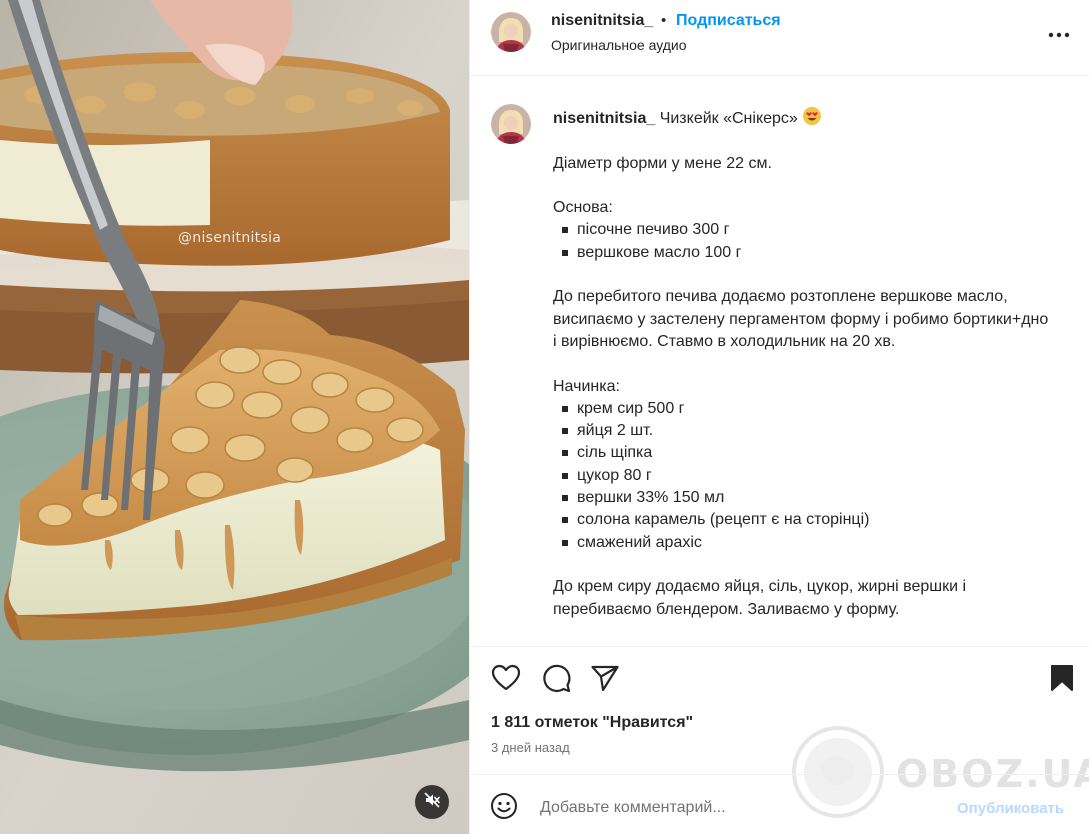 The width and height of the screenshot is (1089, 834). I want to click on comment-input, so click(740, 808).